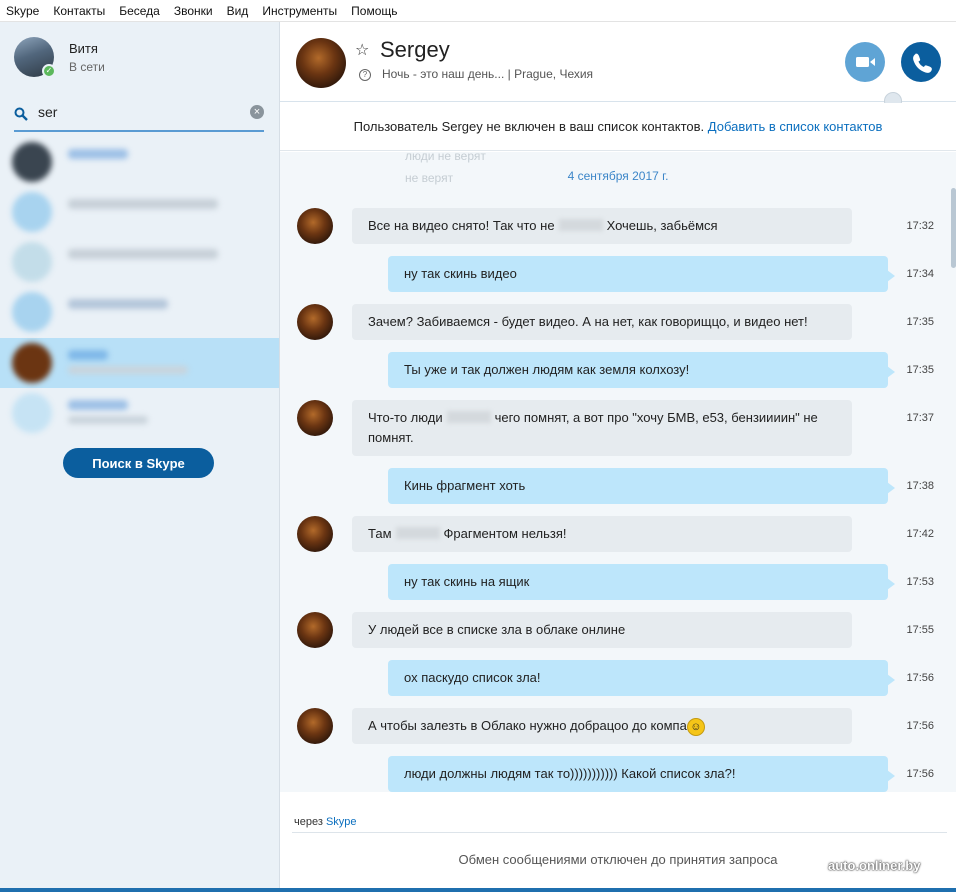 The image size is (956, 892). I want to click on menu-skype: Skype, so click(22, 11).